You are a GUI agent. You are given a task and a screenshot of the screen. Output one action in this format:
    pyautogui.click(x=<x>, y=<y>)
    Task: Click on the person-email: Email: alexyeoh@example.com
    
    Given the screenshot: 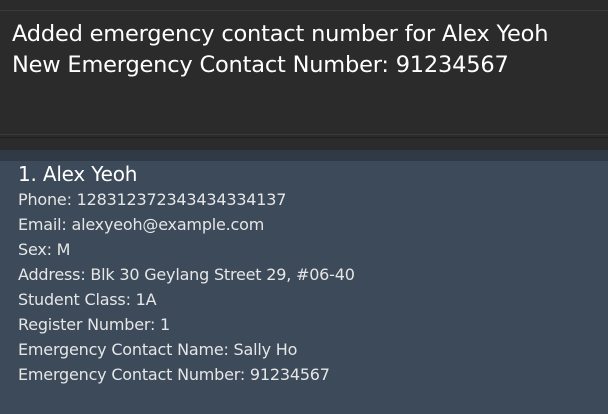 What is the action you would take?
    pyautogui.click(x=141, y=224)
    